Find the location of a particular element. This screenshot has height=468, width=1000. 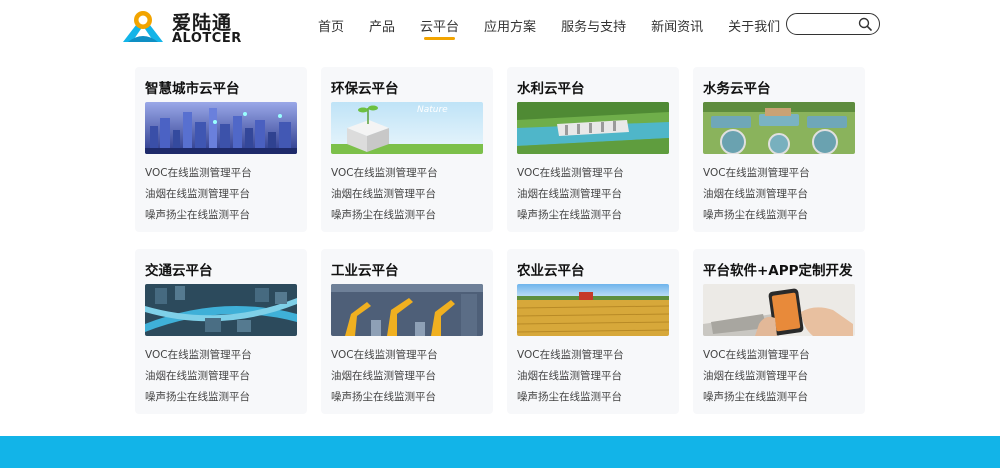

card-image-environment: Nature is located at coordinates (407, 128).